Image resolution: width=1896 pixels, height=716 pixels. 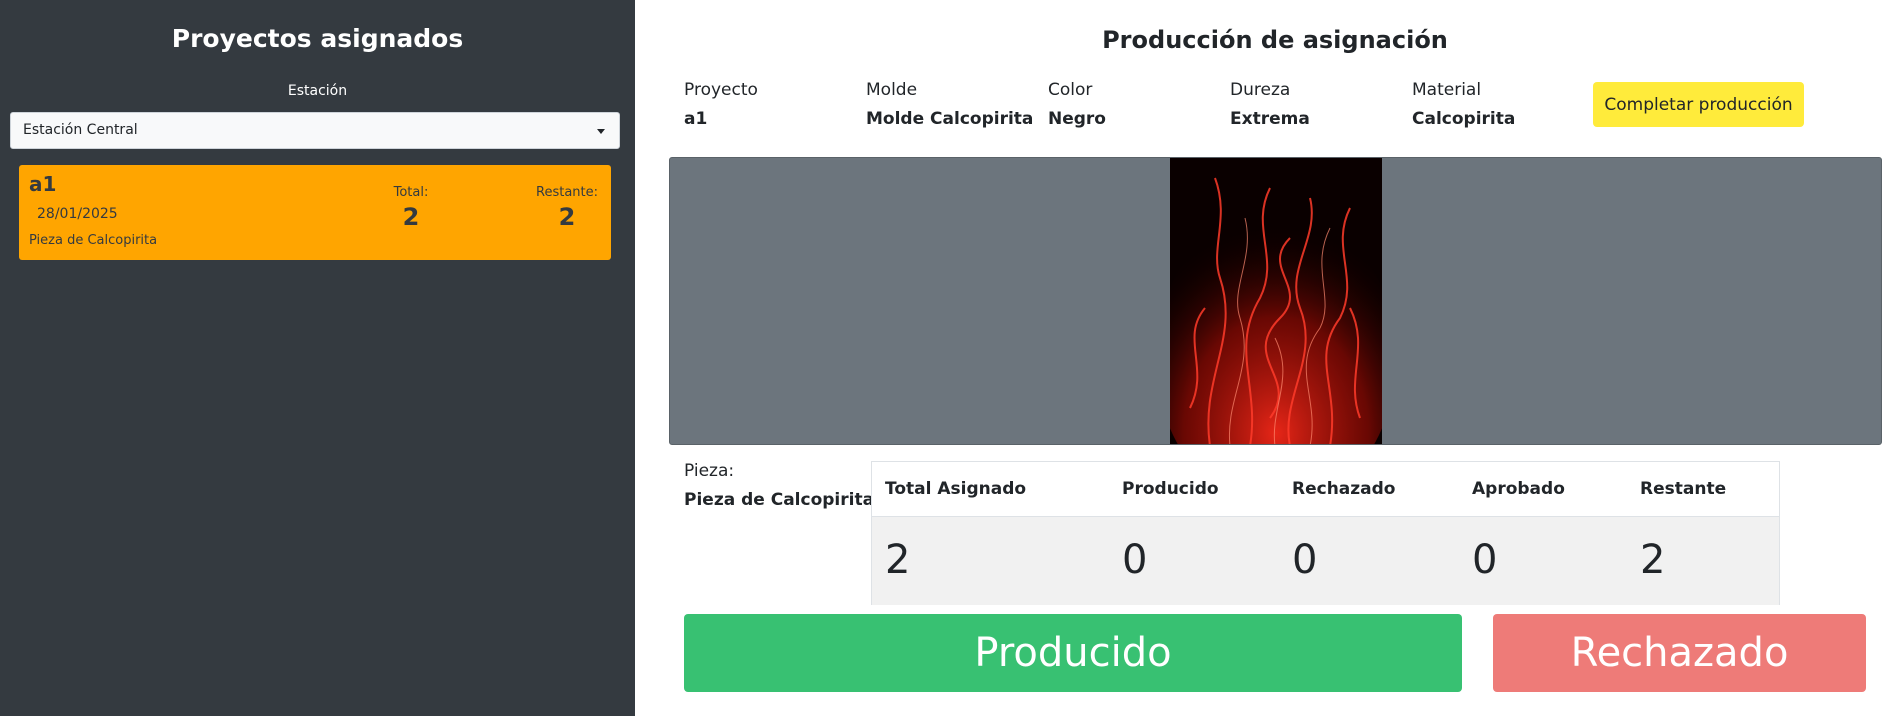 What do you see at coordinates (1698, 104) in the screenshot?
I see `complete-production-button: Completar producción` at bounding box center [1698, 104].